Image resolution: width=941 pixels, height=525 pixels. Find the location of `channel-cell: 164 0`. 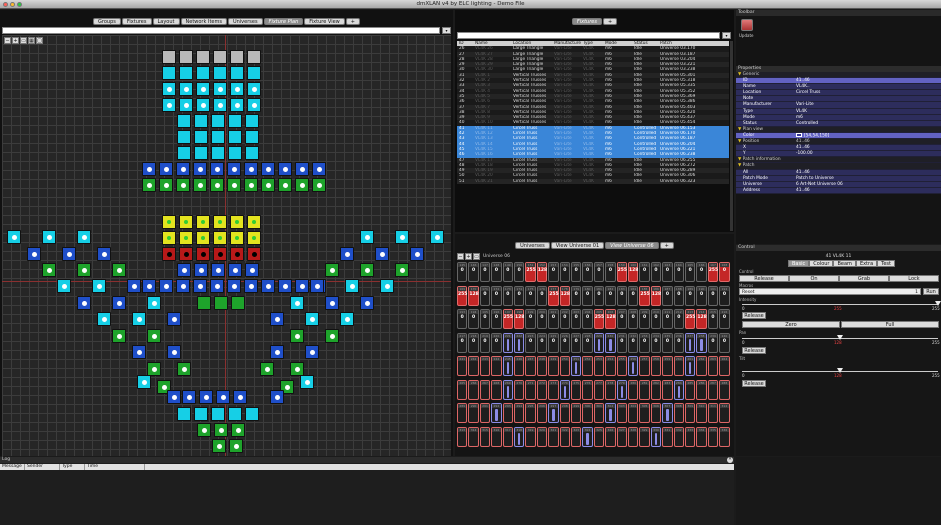

channel-cell: 164 0 is located at coordinates (678, 272).